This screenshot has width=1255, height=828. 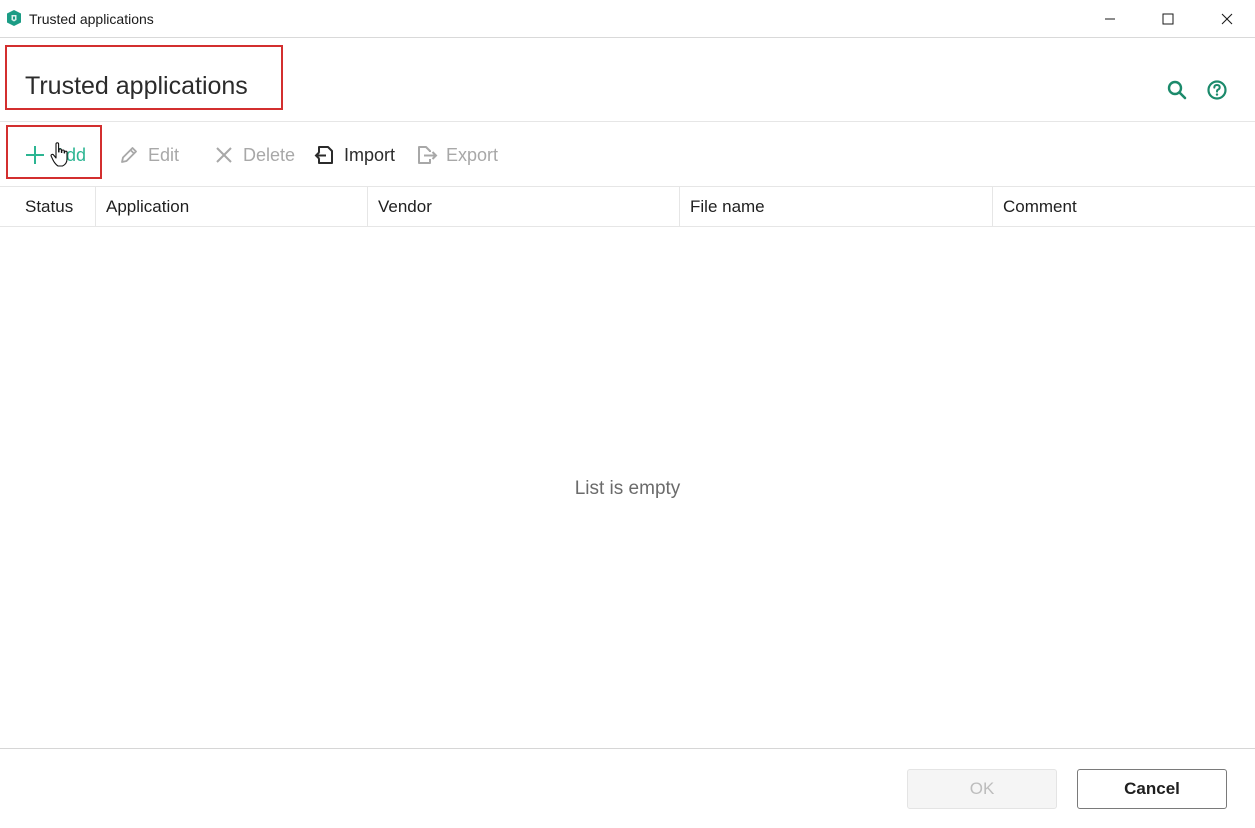 I want to click on hand-cursor-icon, so click(x=59, y=154).